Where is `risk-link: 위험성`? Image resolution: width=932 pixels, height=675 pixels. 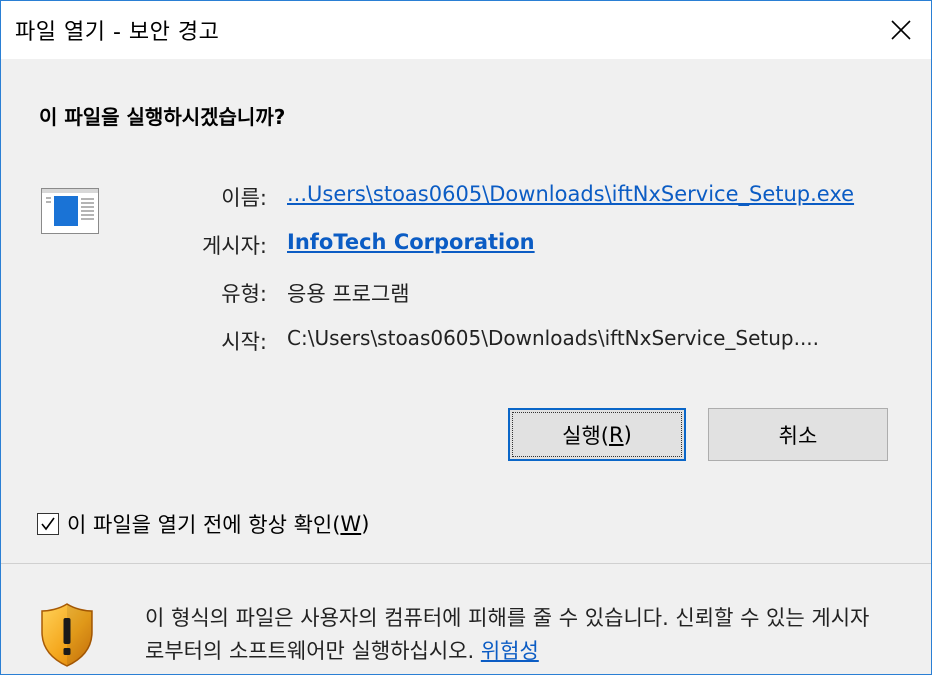
risk-link: 위험성 is located at coordinates (510, 651).